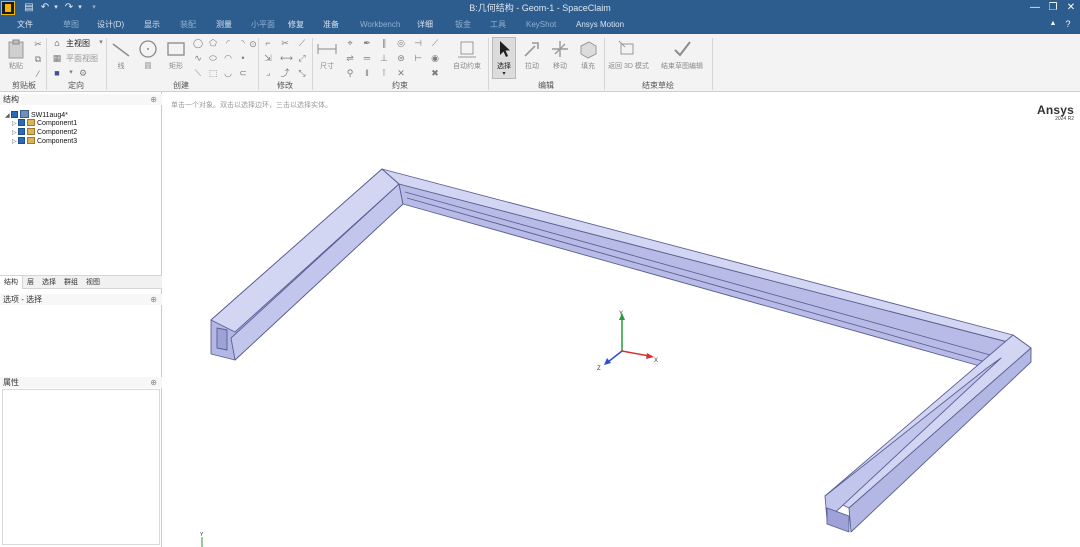 This screenshot has width=1080, height=547. Describe the element at coordinates (57, 43) in the screenshot. I see `home-view-icon: ⌂` at that location.